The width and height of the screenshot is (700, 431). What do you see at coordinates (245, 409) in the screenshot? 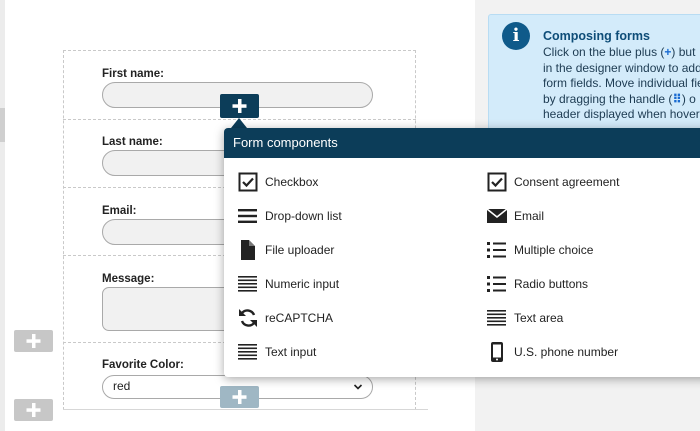
I see `canvas-bottom-line` at bounding box center [245, 409].